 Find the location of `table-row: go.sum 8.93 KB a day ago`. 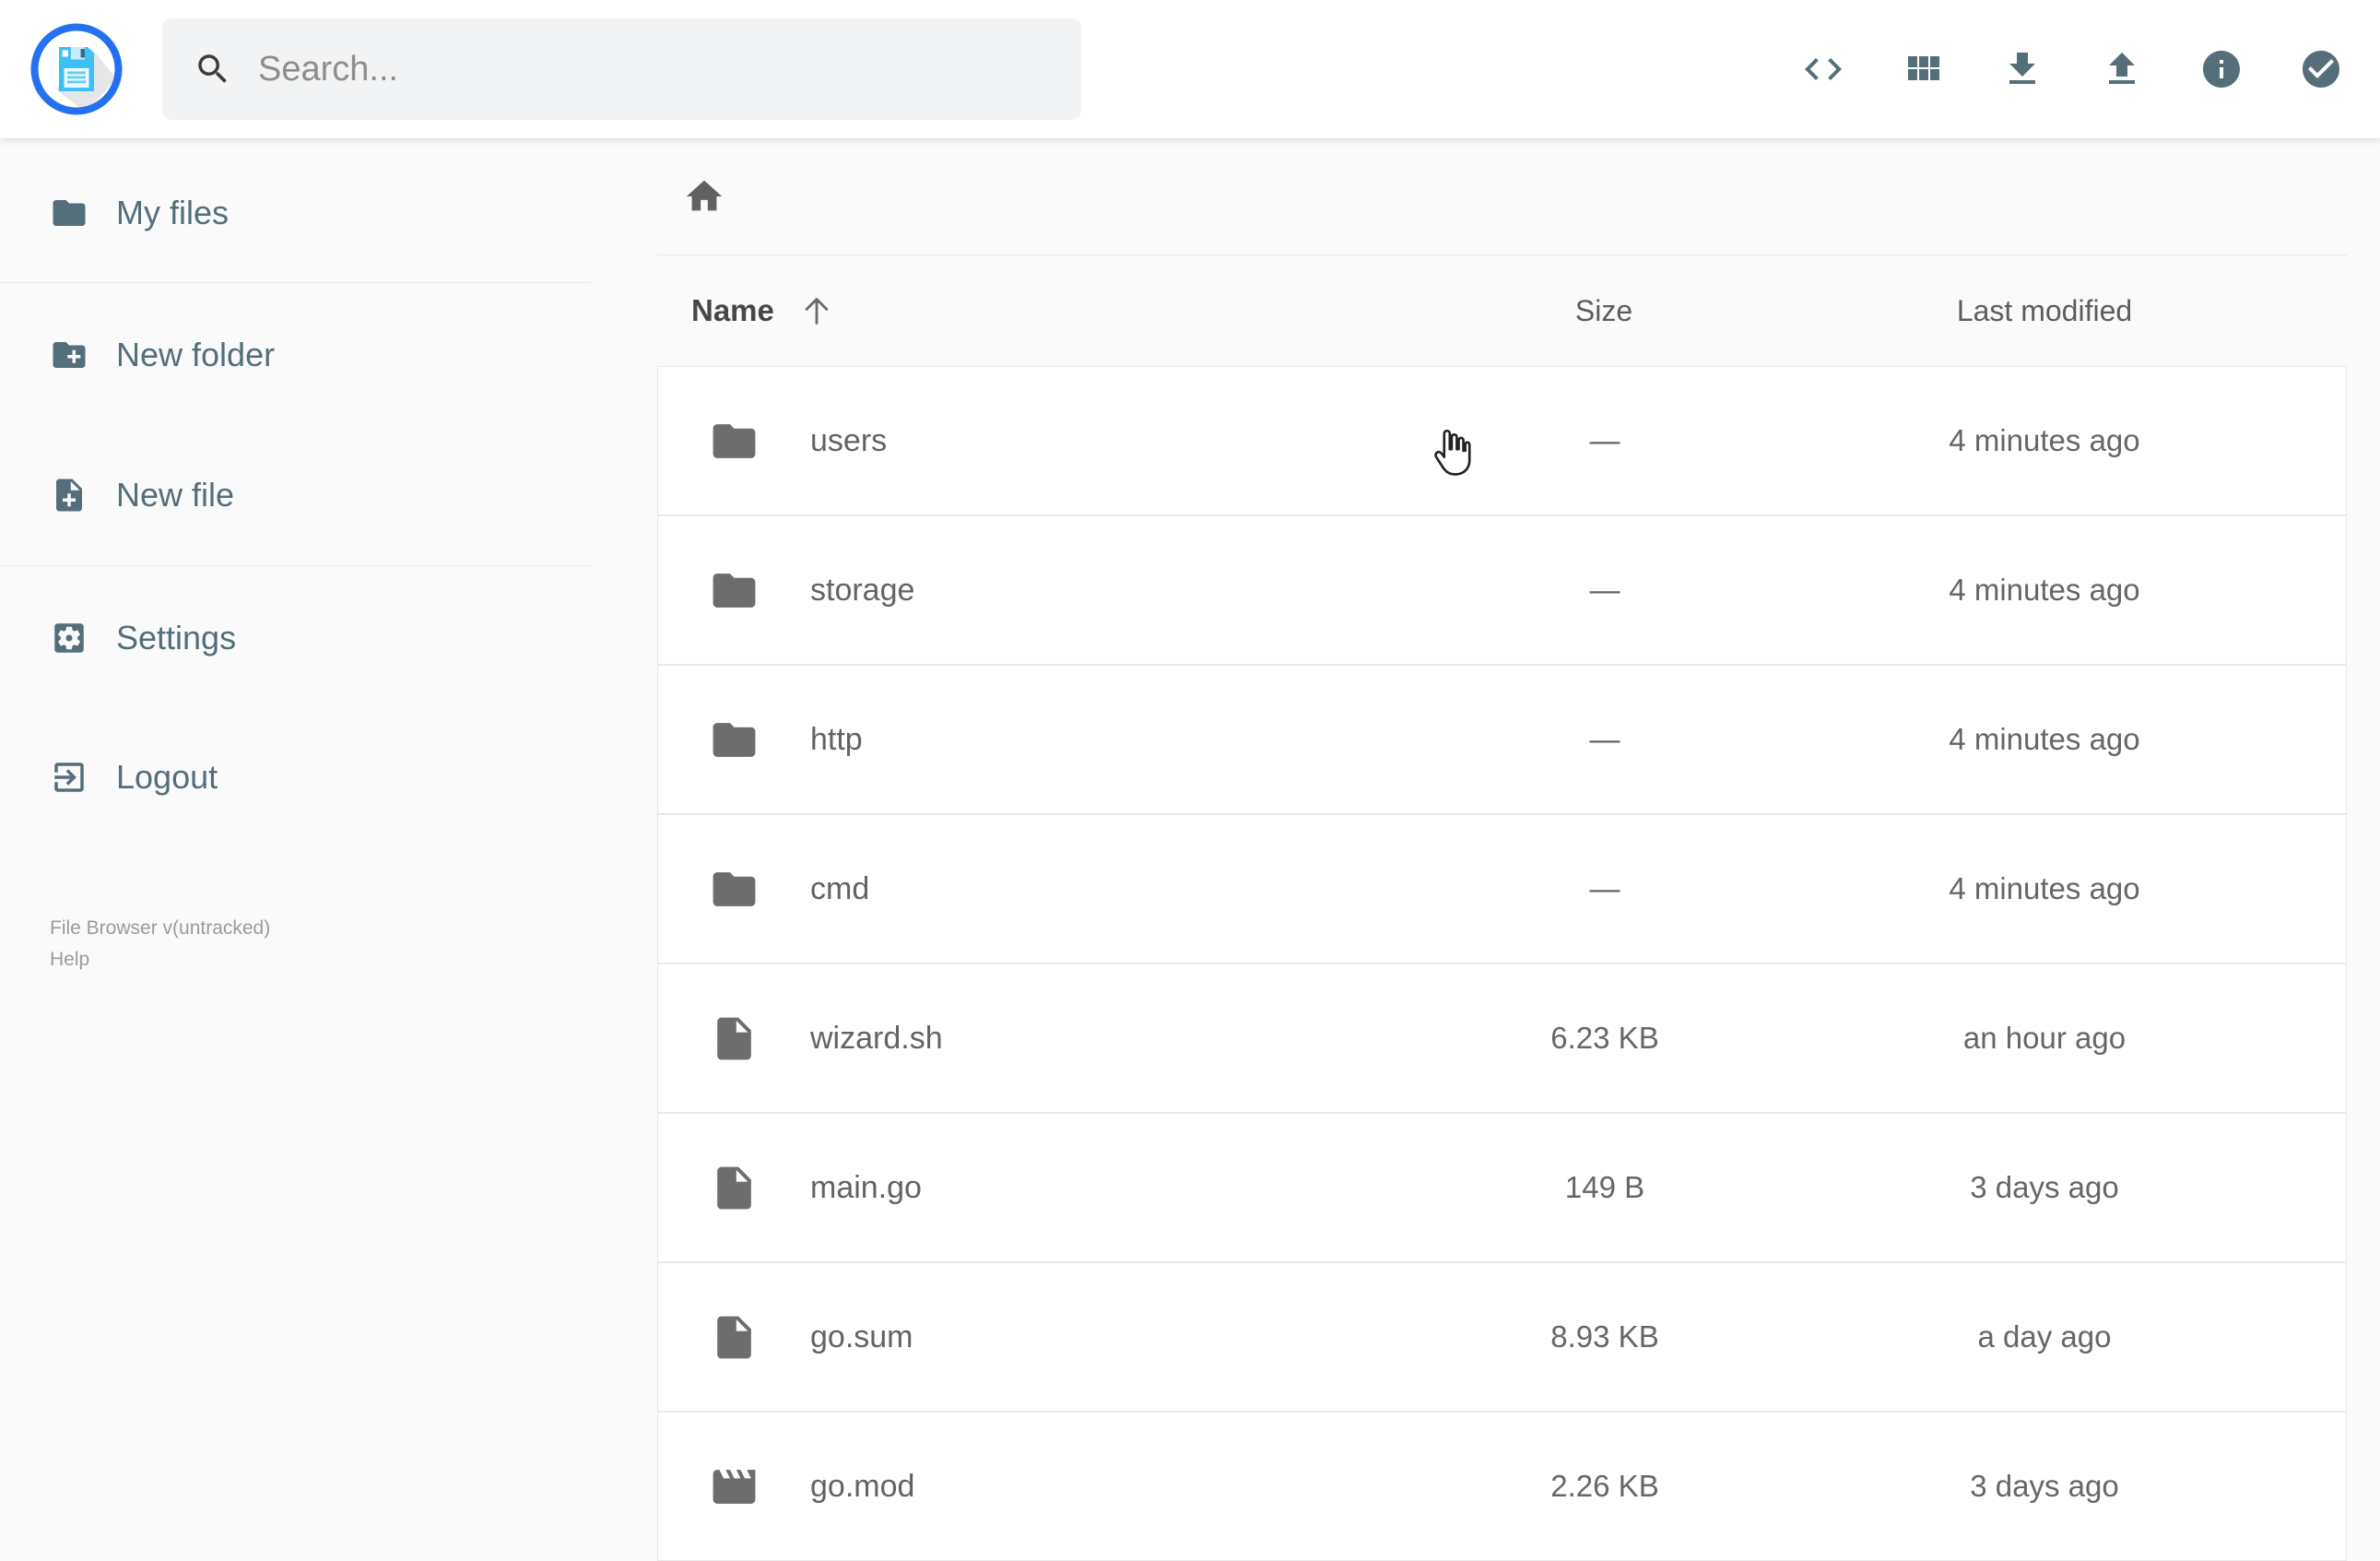

table-row: go.sum 8.93 KB a day ago is located at coordinates (1502, 1337).